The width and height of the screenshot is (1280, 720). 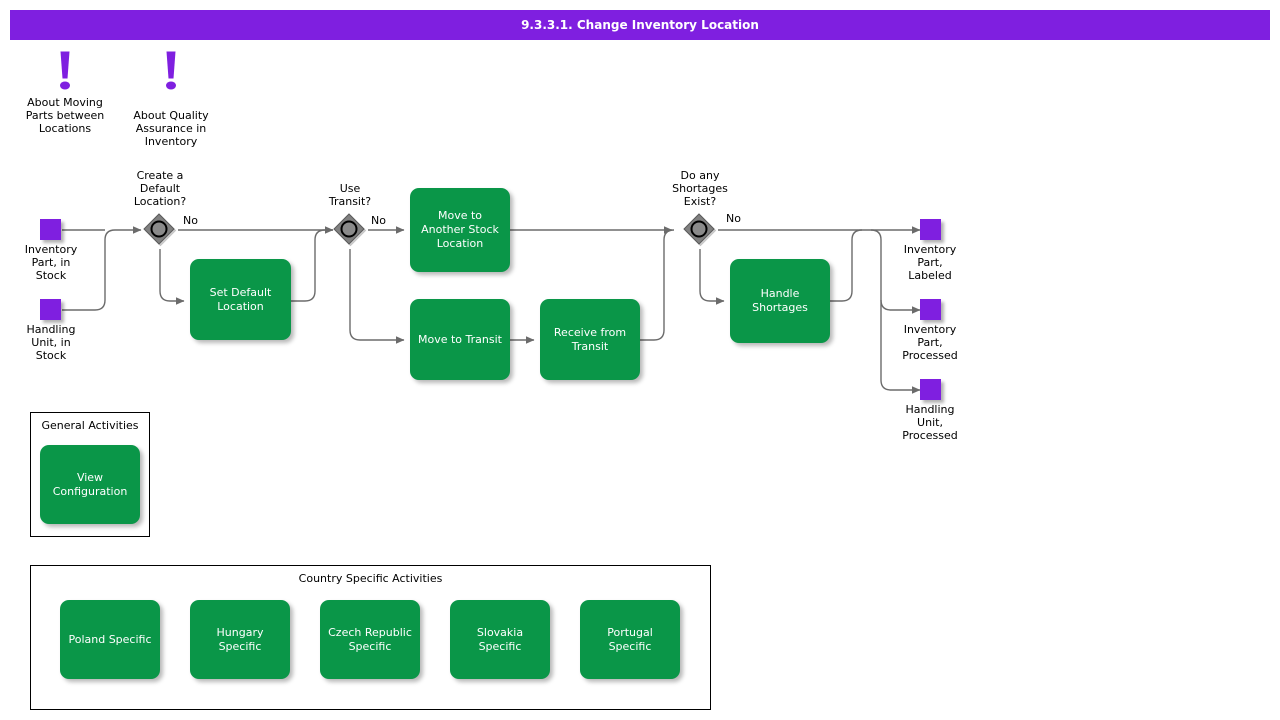 What do you see at coordinates (50, 309) in the screenshot?
I see `data-object-handling-unit-in-stock` at bounding box center [50, 309].